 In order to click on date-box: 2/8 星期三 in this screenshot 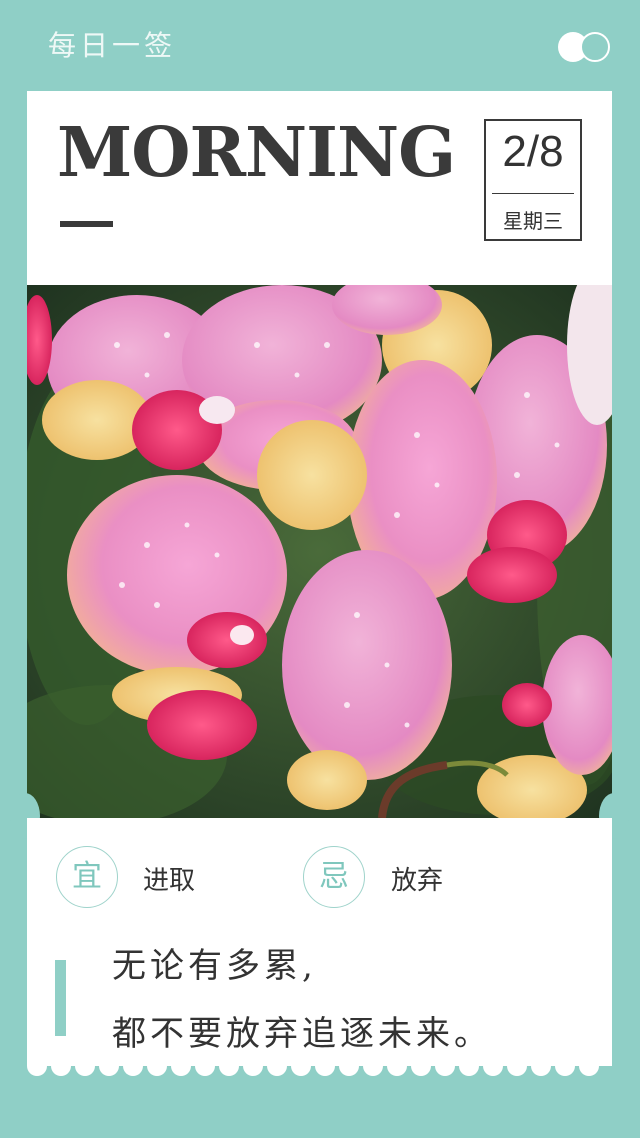, I will do `click(533, 180)`.